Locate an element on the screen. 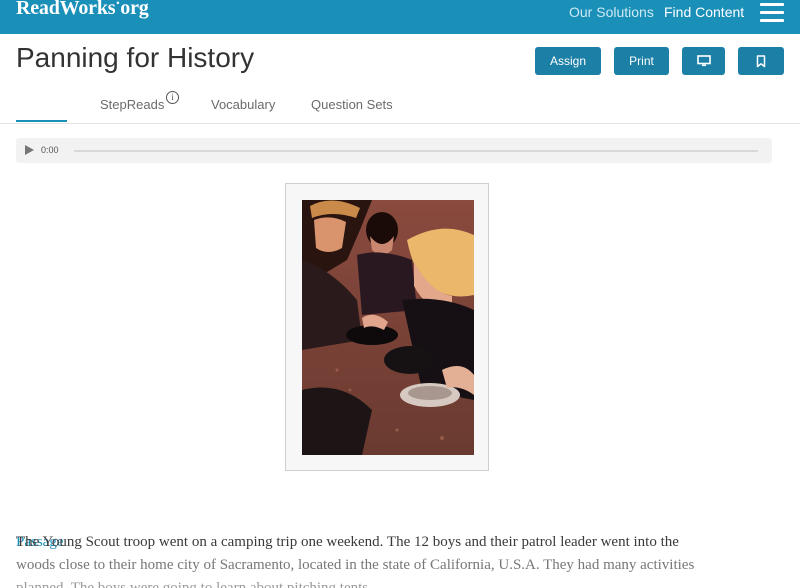  print-button: Print is located at coordinates (641, 61).